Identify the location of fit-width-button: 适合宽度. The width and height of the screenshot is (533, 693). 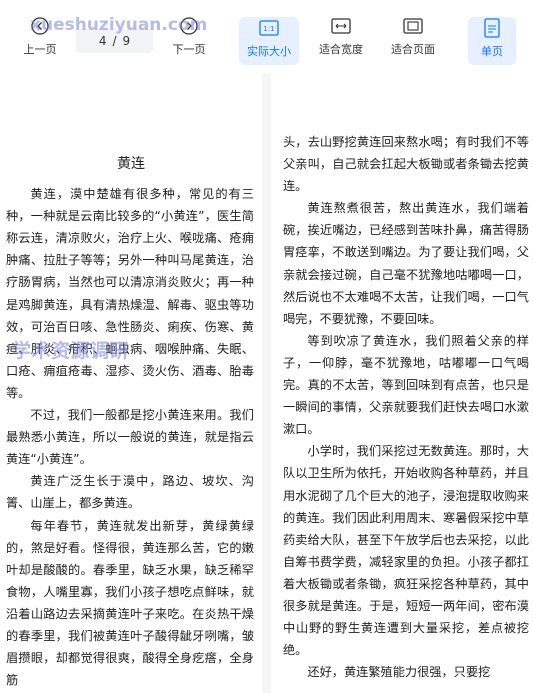
(341, 41).